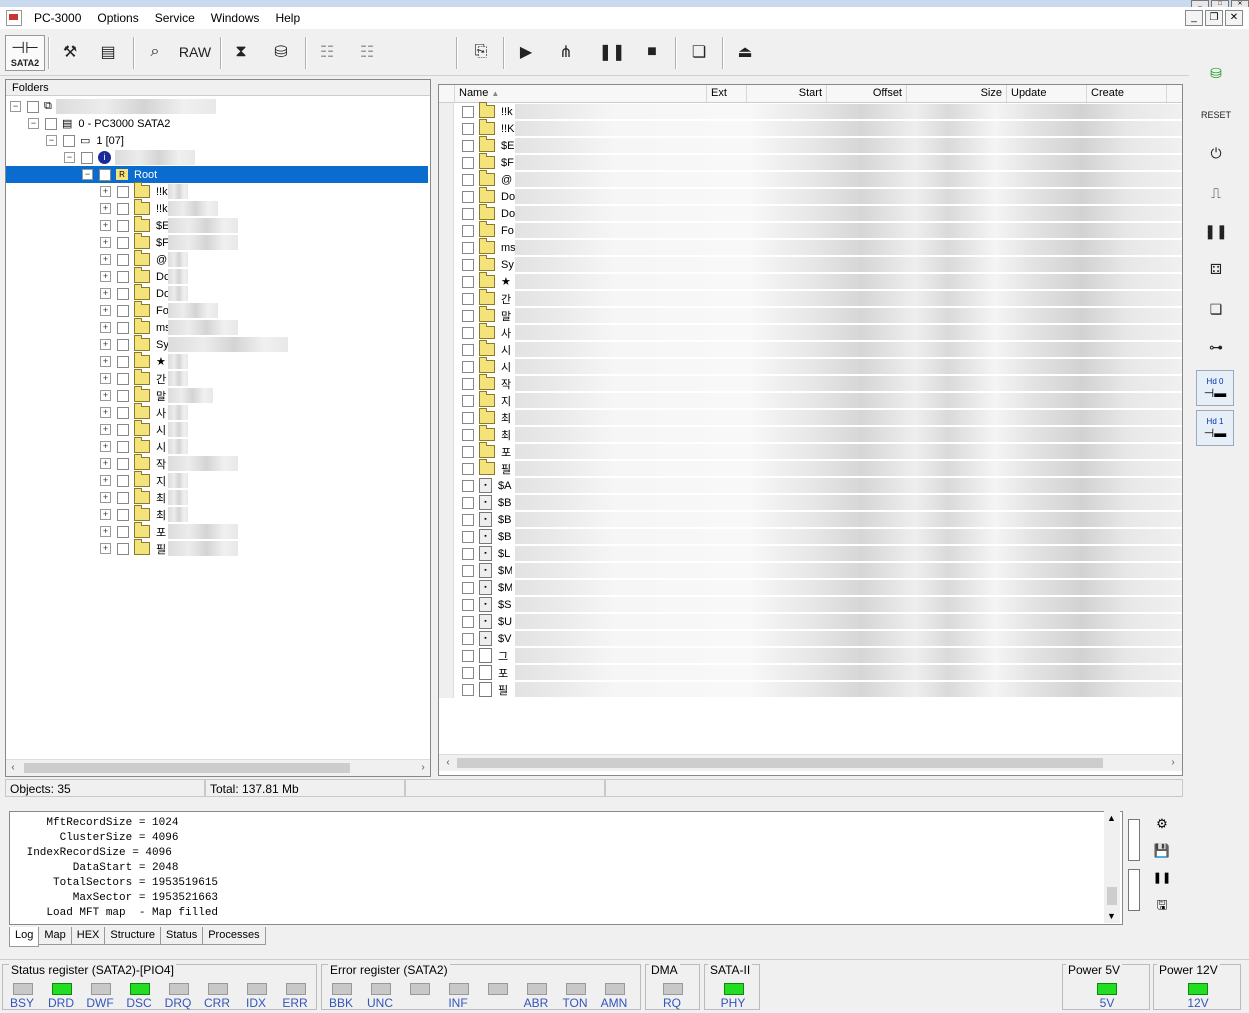  I want to click on tab-processes: Processes, so click(234, 936).